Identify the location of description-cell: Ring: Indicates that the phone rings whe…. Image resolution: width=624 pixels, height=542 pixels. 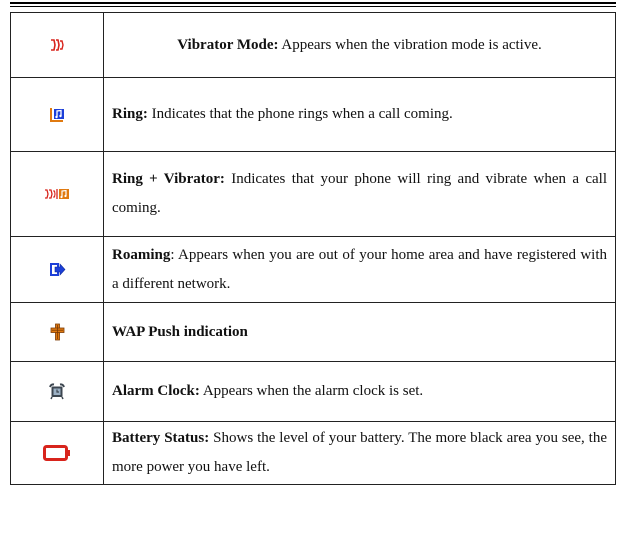
(359, 114).